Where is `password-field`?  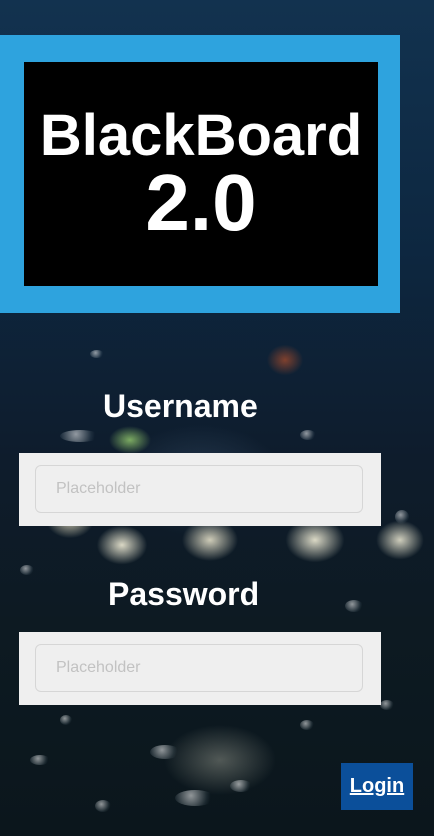 password-field is located at coordinates (199, 668).